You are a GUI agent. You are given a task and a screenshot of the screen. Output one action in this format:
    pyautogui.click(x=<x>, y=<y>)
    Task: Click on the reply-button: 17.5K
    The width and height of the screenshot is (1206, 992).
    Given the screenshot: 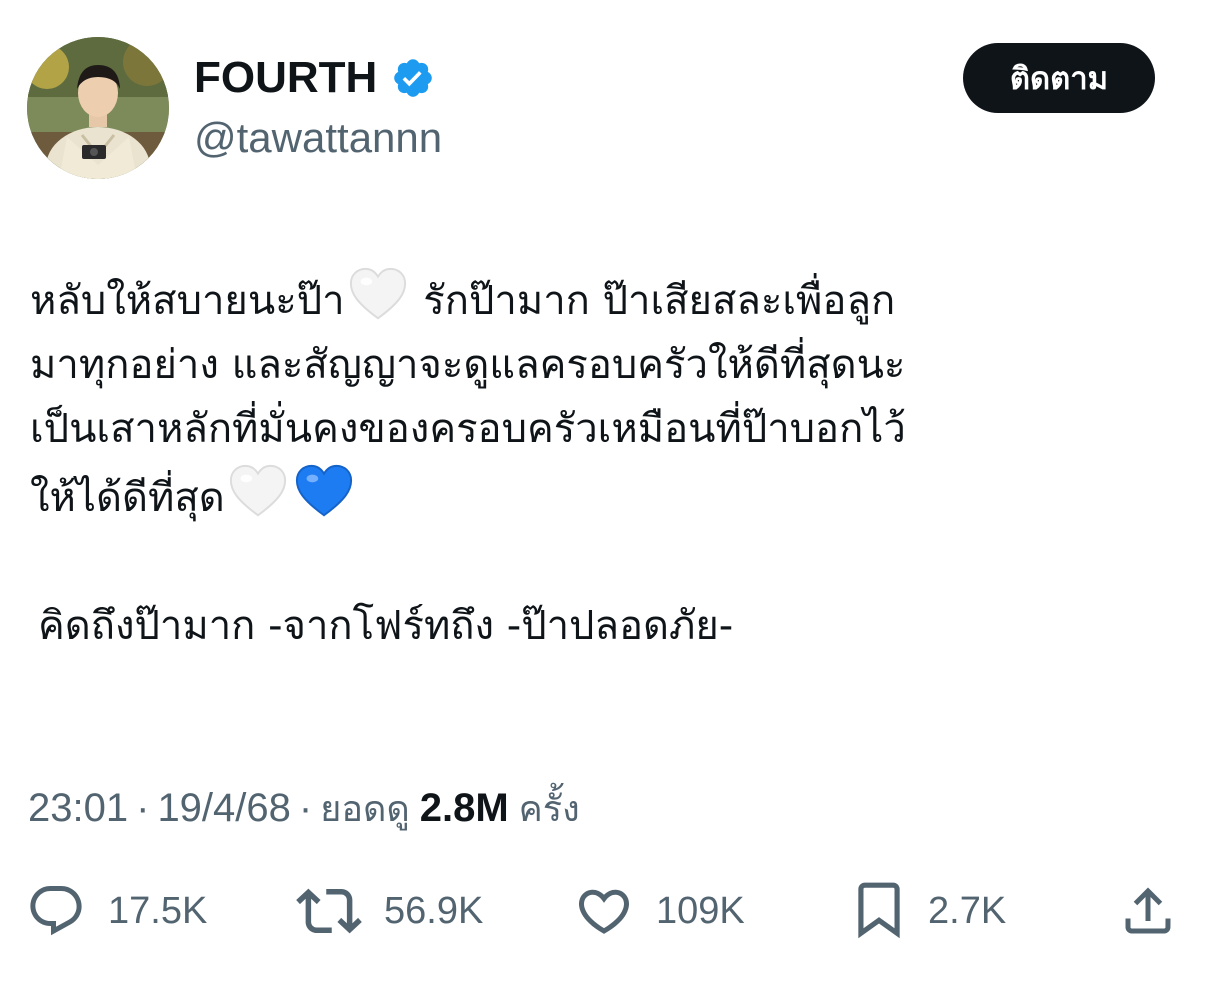 What is the action you would take?
    pyautogui.click(x=116, y=911)
    